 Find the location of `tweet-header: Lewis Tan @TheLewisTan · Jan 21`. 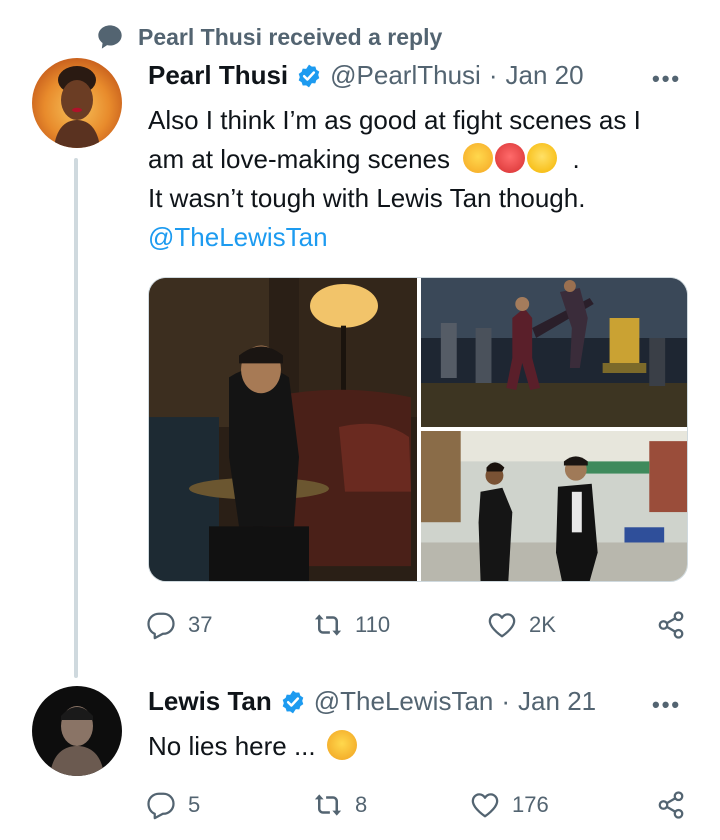

tweet-header: Lewis Tan @TheLewisTan · Jan 21 is located at coordinates (372, 701).